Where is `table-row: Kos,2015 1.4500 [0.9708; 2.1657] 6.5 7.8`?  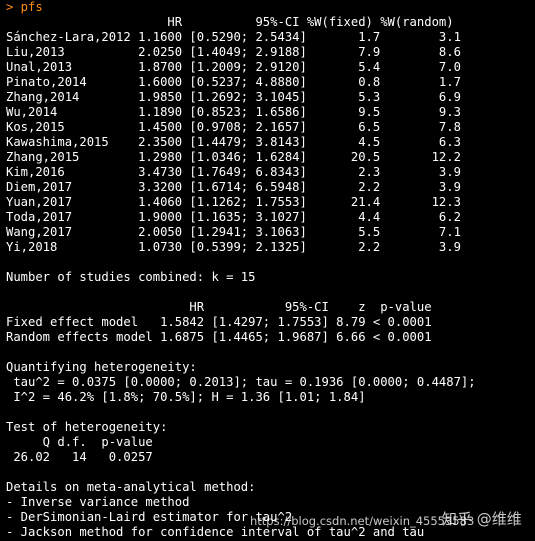
table-row: Kos,2015 1.4500 [0.9708; 2.1657] 6.5 7.8 is located at coordinates (233, 127).